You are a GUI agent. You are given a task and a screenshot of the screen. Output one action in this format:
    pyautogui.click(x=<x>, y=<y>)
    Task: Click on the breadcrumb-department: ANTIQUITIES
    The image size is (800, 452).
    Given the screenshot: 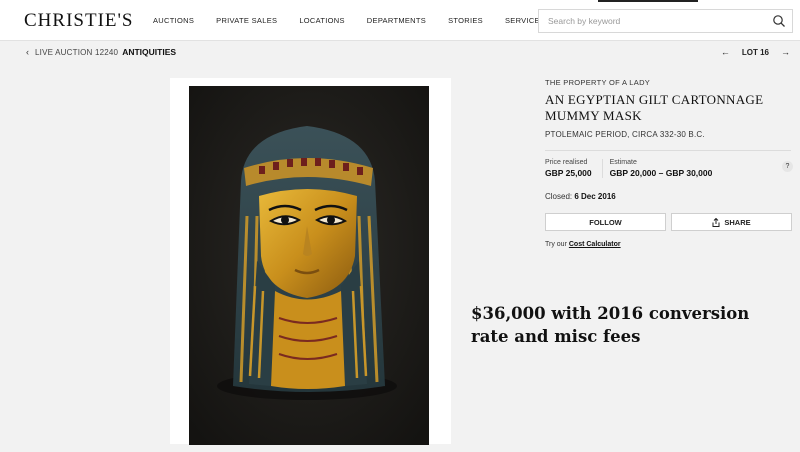 What is the action you would take?
    pyautogui.click(x=149, y=52)
    